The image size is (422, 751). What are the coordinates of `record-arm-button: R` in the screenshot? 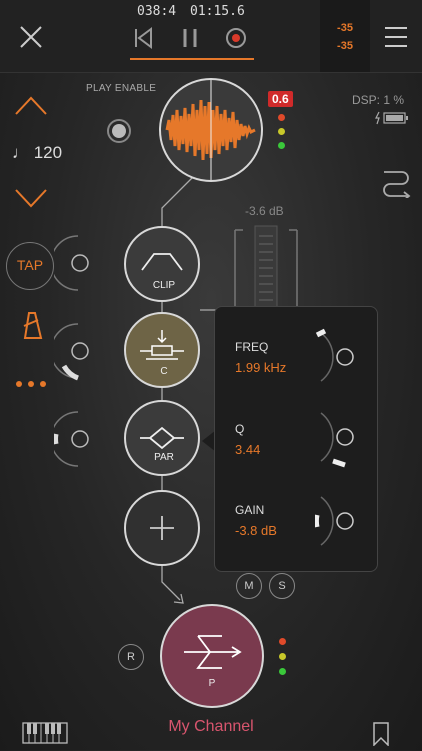 It's located at (131, 657).